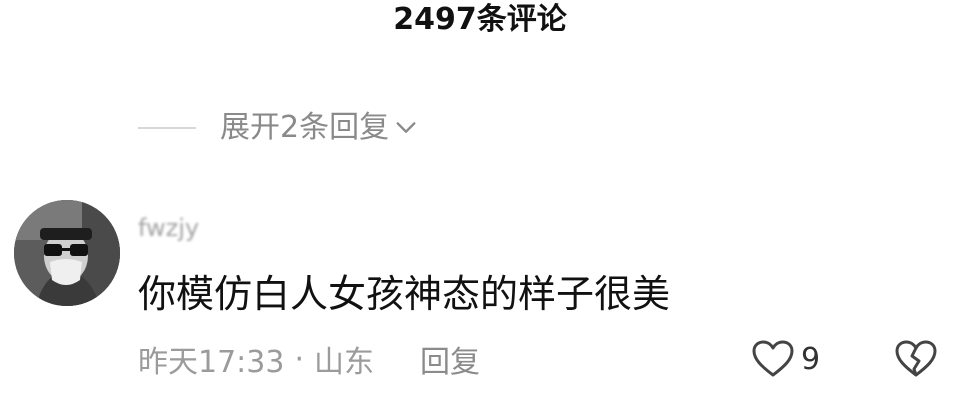 The height and width of the screenshot is (405, 960). I want to click on like-button: 9, so click(785, 359).